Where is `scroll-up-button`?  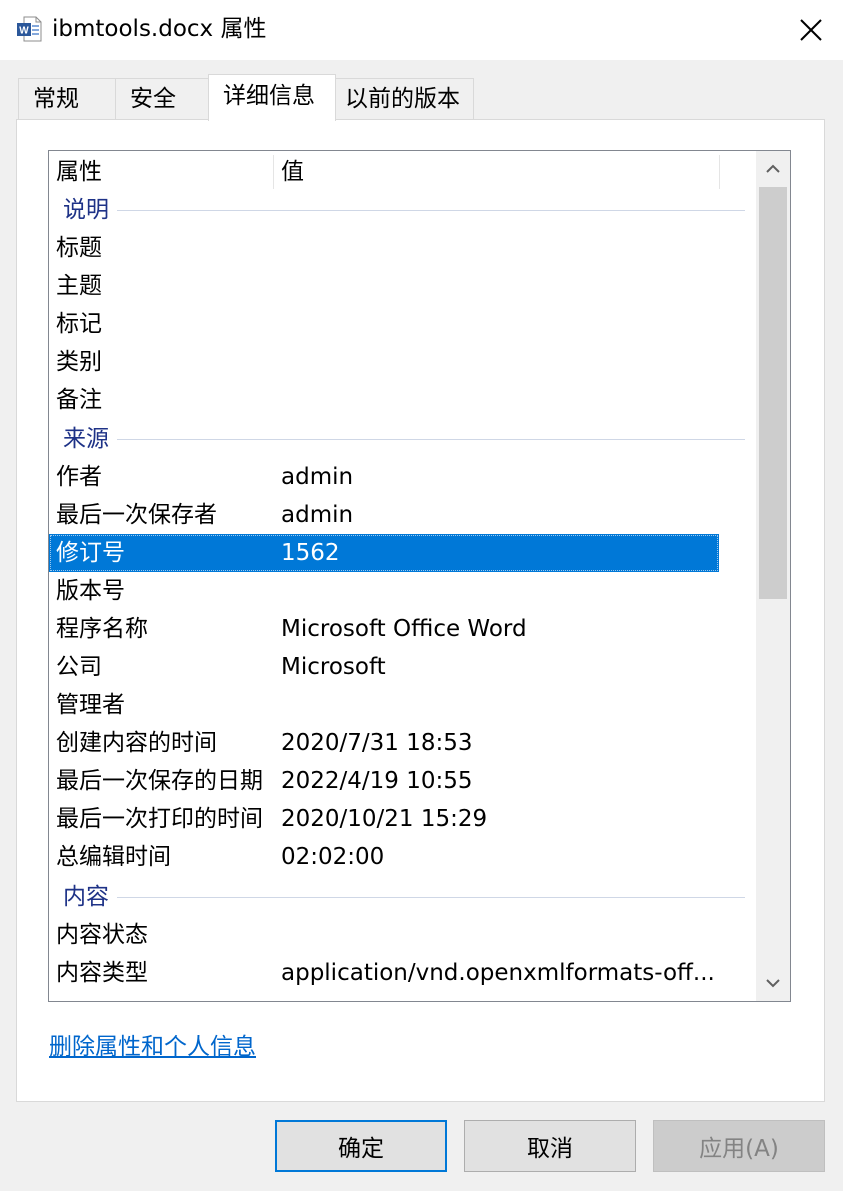
scroll-up-button is located at coordinates (773, 169).